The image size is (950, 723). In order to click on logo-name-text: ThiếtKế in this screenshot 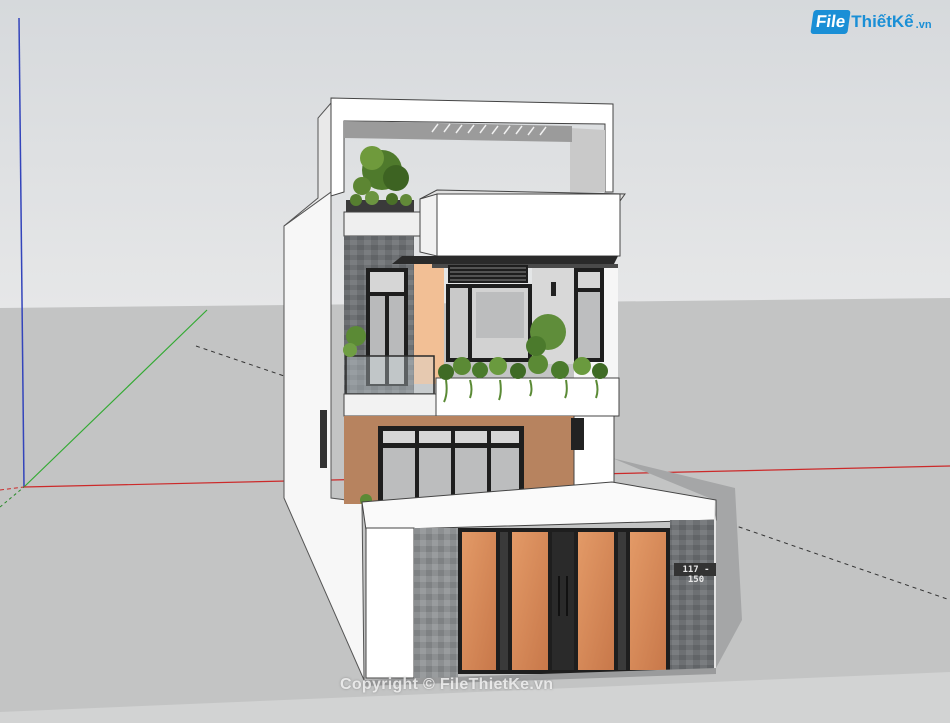, I will do `click(882, 21)`.